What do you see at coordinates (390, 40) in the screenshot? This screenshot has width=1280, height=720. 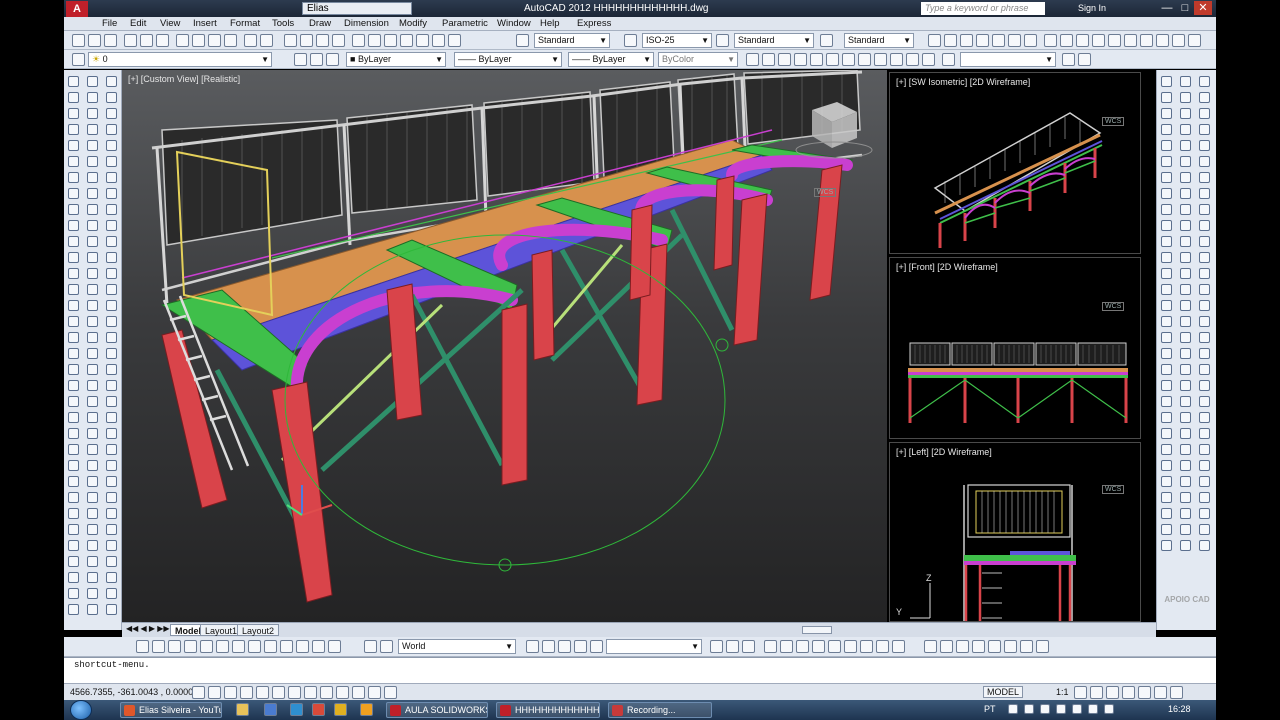 I see `tool-palettes-icon` at bounding box center [390, 40].